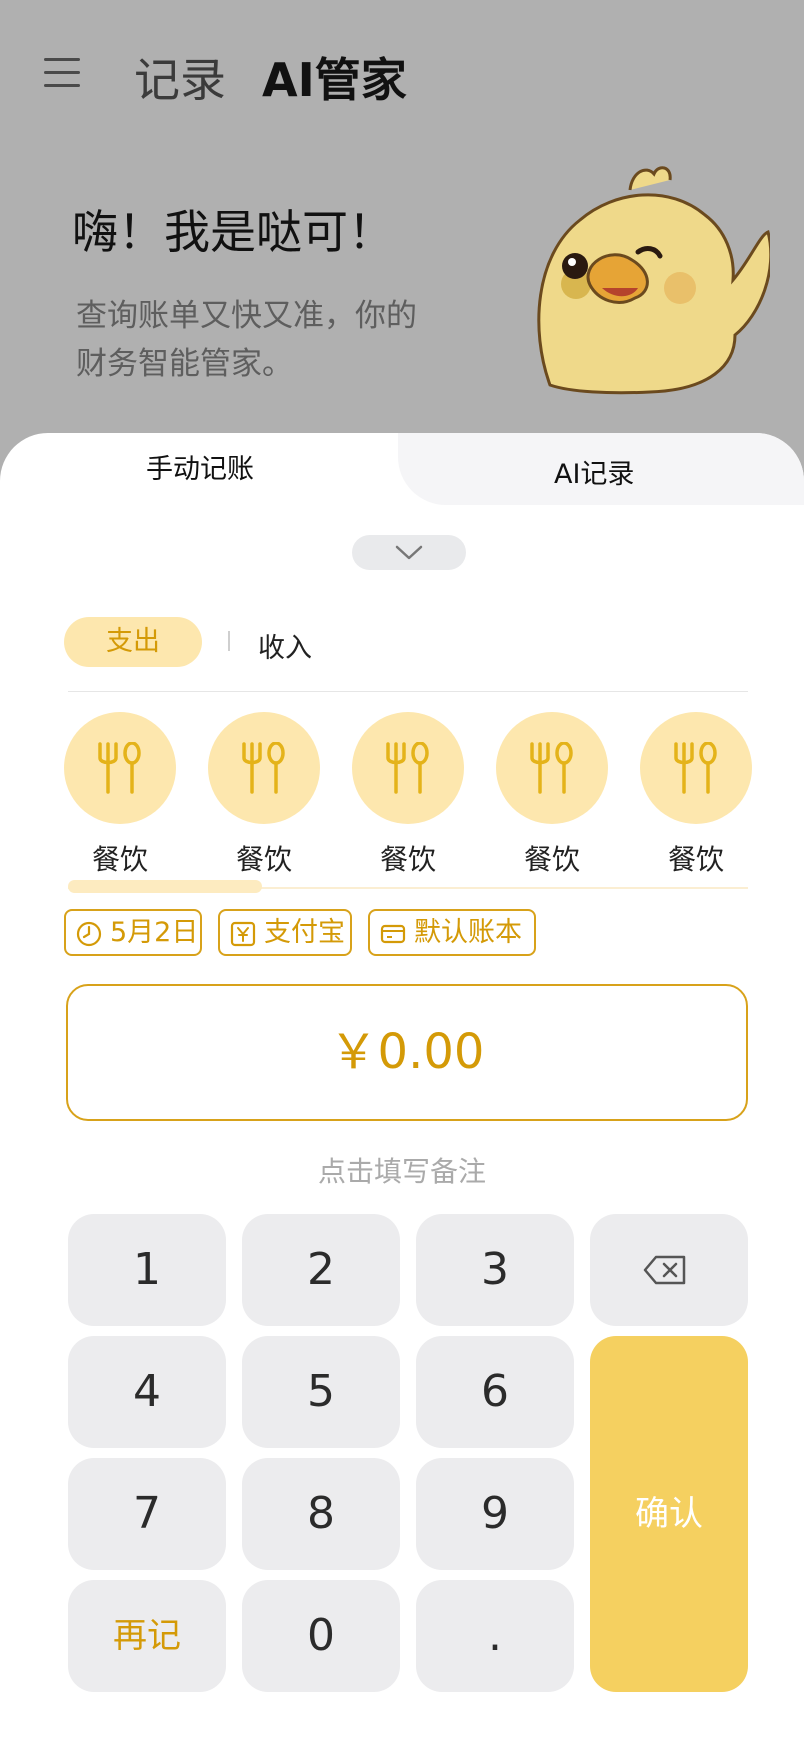  I want to click on confirm-button: 确认, so click(669, 1514).